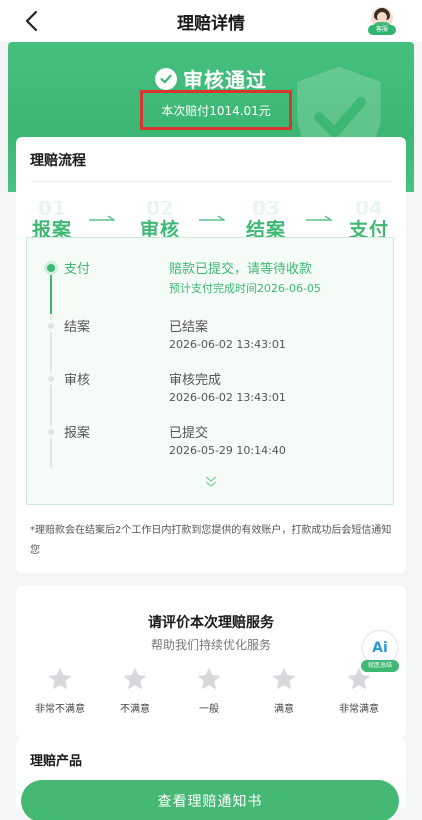 The width and height of the screenshot is (422, 820). Describe the element at coordinates (166, 78) in the screenshot. I see `check-circle-icon` at that location.